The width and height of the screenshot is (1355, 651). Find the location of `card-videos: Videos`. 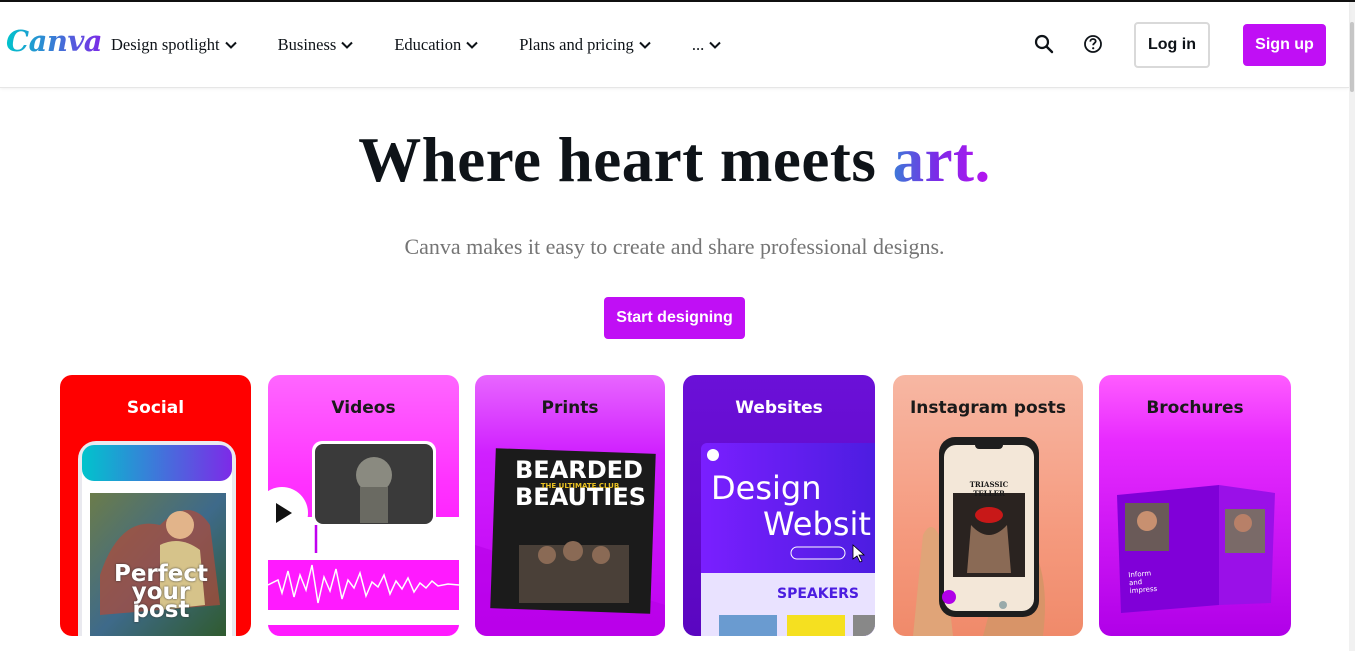

card-videos: Videos is located at coordinates (363, 505).